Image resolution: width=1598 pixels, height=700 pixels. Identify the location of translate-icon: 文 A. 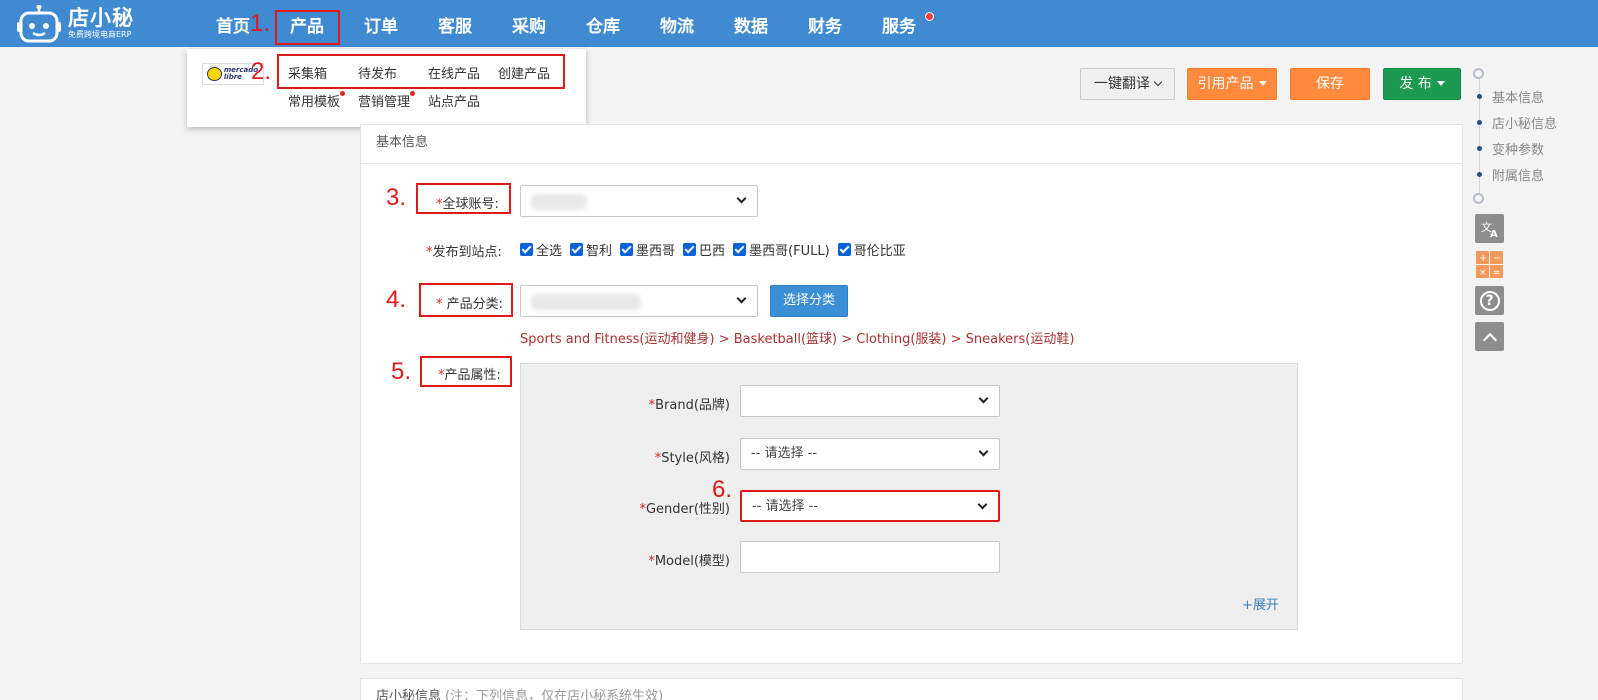
(1489, 229).